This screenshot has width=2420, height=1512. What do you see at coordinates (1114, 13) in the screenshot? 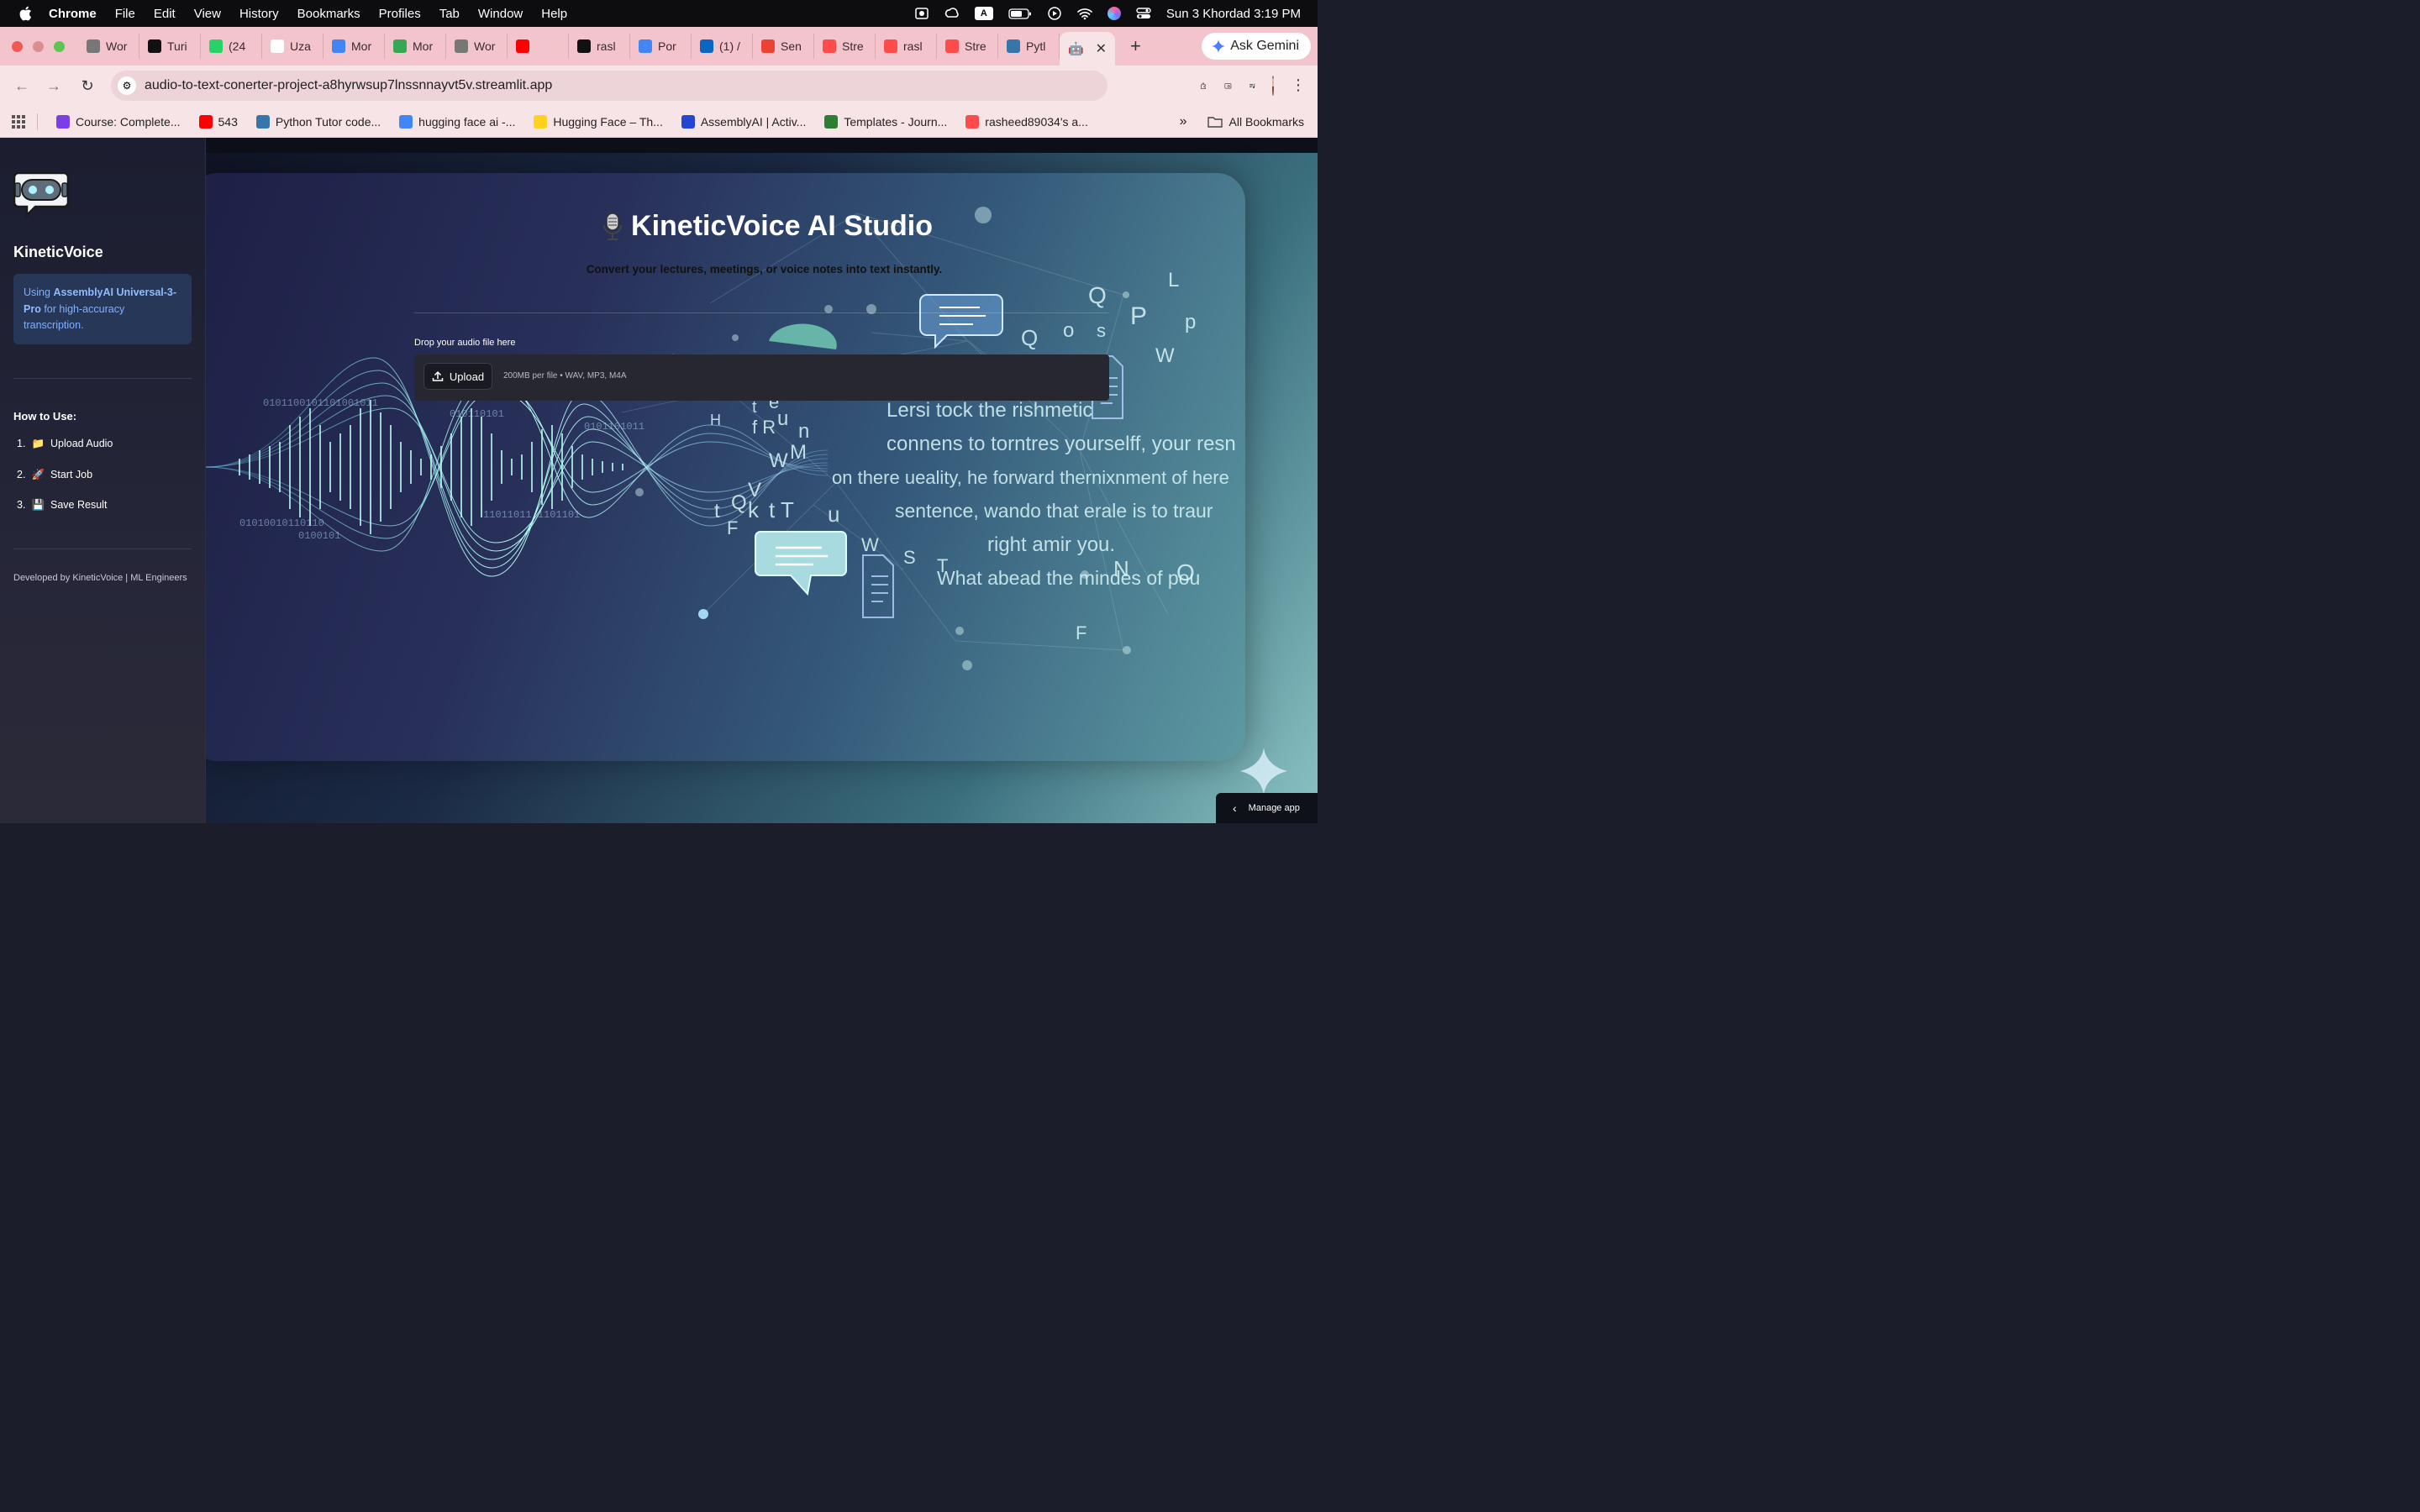
I see `siri-icon` at bounding box center [1114, 13].